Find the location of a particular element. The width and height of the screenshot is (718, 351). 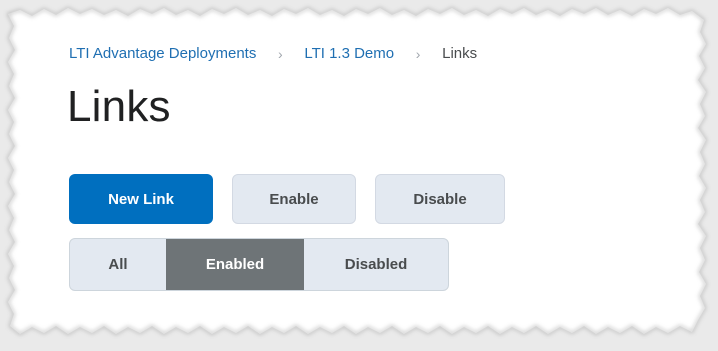

breadcrumb-link-lti-demo: LTI 1.3 Demo is located at coordinates (349, 54).